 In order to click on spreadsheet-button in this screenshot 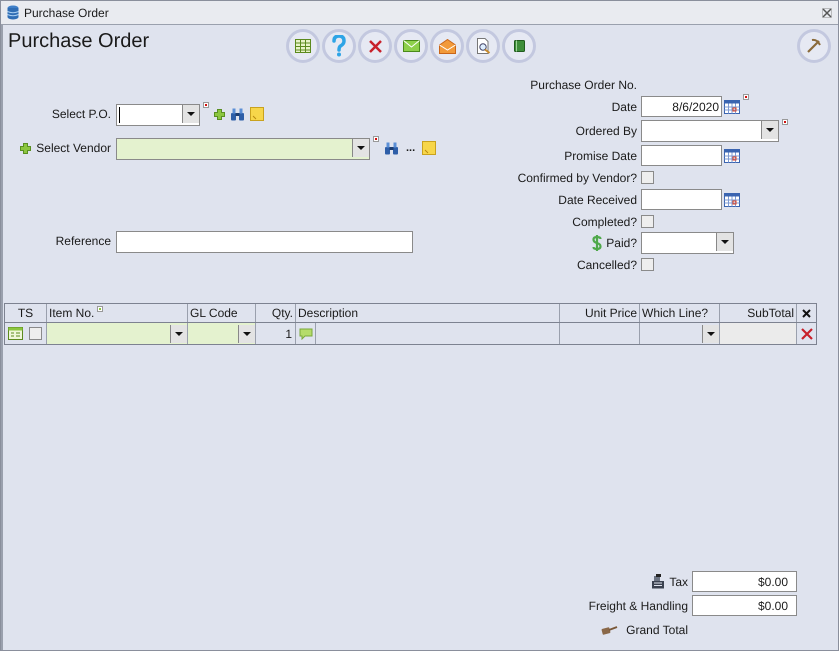, I will do `click(303, 46)`.